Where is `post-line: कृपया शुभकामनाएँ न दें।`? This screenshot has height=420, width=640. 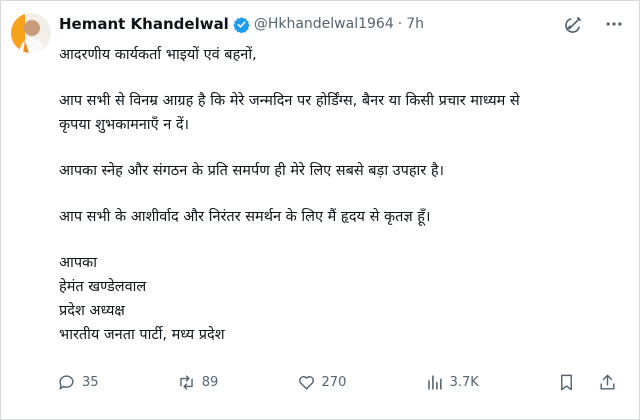
post-line: कृपया शुभकामनाएँ न दें। is located at coordinates (124, 125).